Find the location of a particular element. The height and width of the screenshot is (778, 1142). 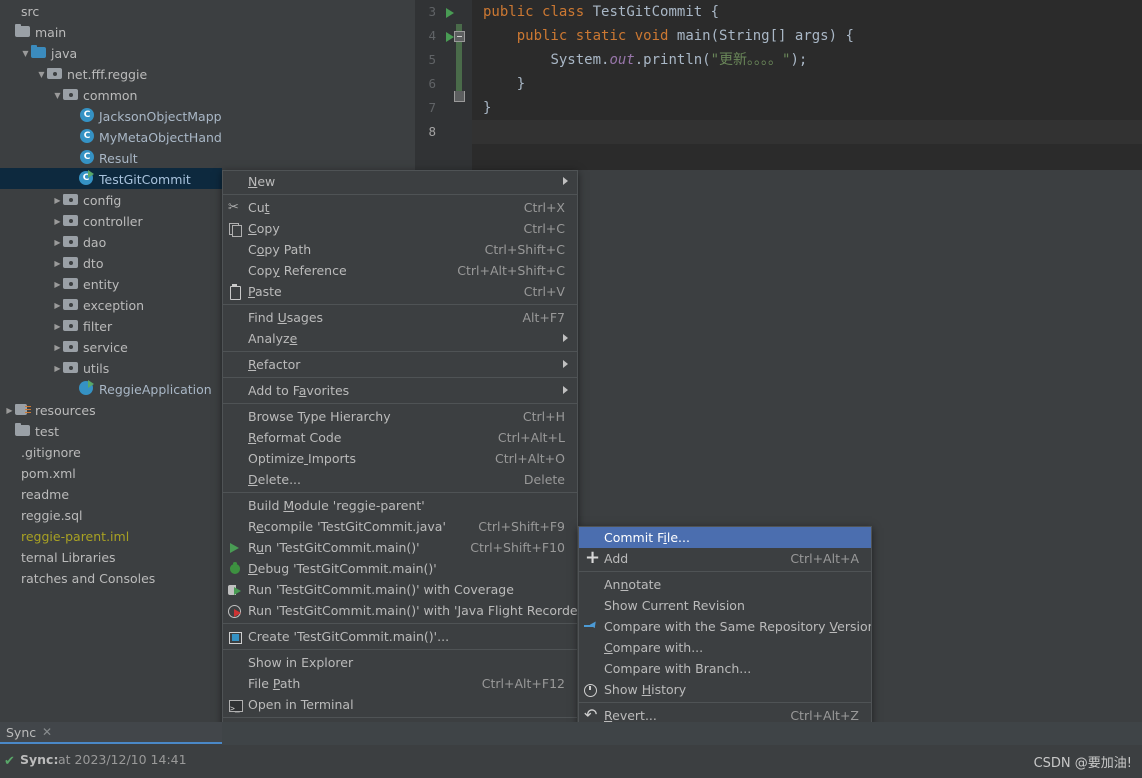

tree-item-reggie-parent-iml: ▶ reggie-parent.iml is located at coordinates (111, 535).